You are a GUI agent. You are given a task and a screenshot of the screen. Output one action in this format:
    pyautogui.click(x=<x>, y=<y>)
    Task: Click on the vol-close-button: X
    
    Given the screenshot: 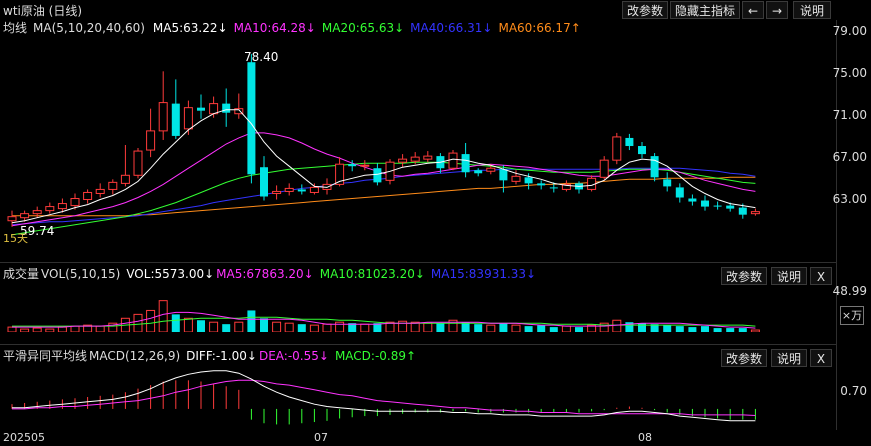 What is the action you would take?
    pyautogui.click(x=821, y=276)
    